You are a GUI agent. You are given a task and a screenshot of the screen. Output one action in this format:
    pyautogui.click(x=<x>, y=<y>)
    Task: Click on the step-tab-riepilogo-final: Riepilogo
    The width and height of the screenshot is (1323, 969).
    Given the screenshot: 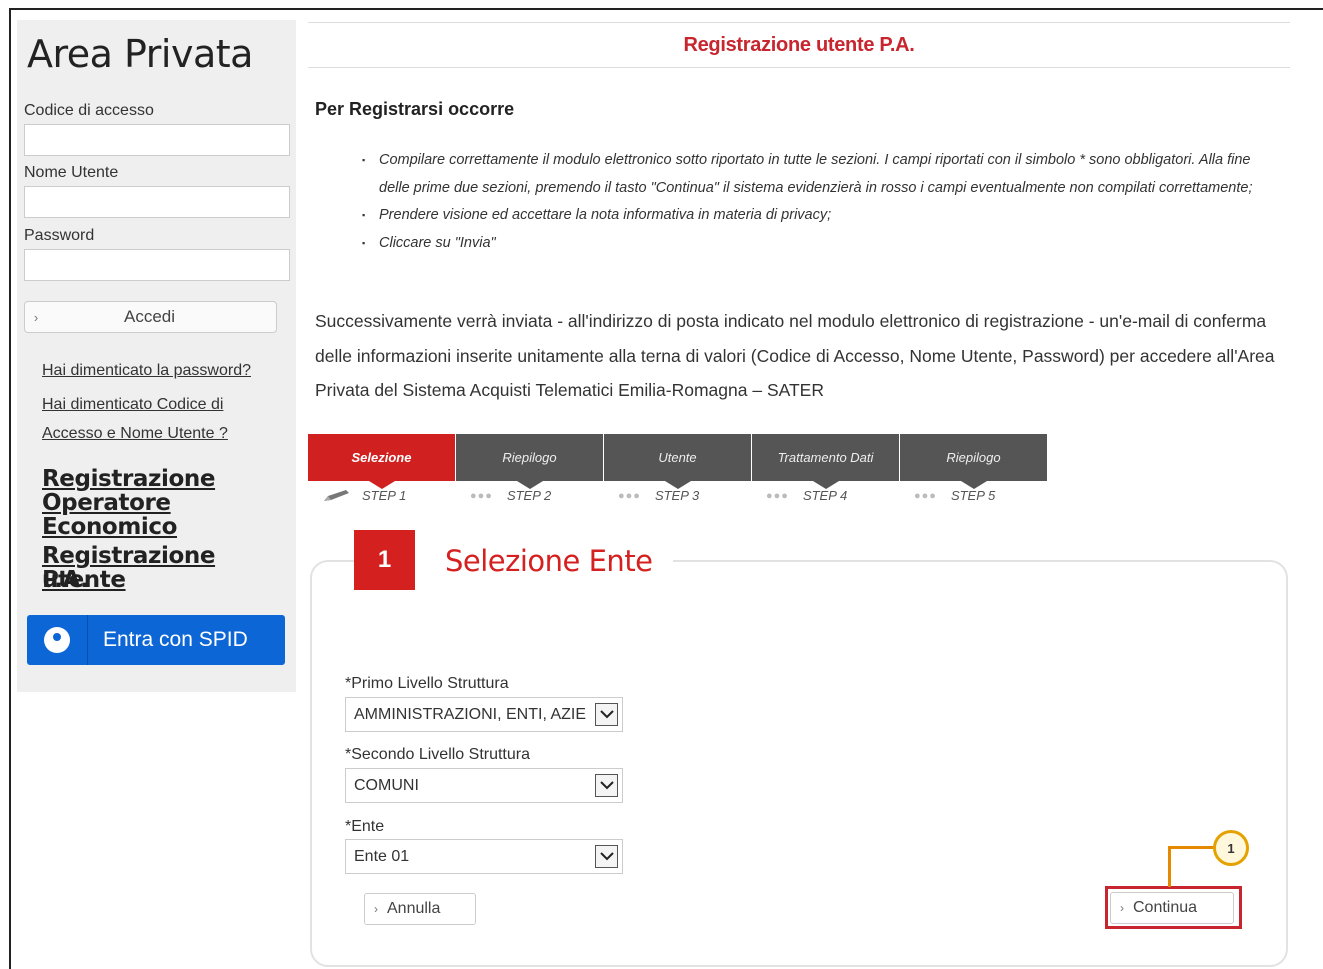 What is the action you would take?
    pyautogui.click(x=973, y=461)
    